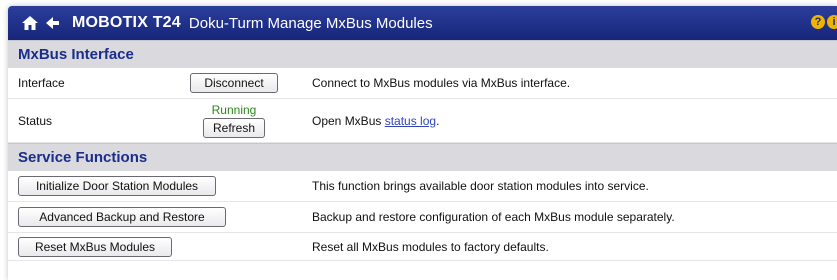 The image size is (837, 280). Describe the element at coordinates (122, 217) in the screenshot. I see `advanced-backup-restore-button: Advanced Backup and Restore` at that location.